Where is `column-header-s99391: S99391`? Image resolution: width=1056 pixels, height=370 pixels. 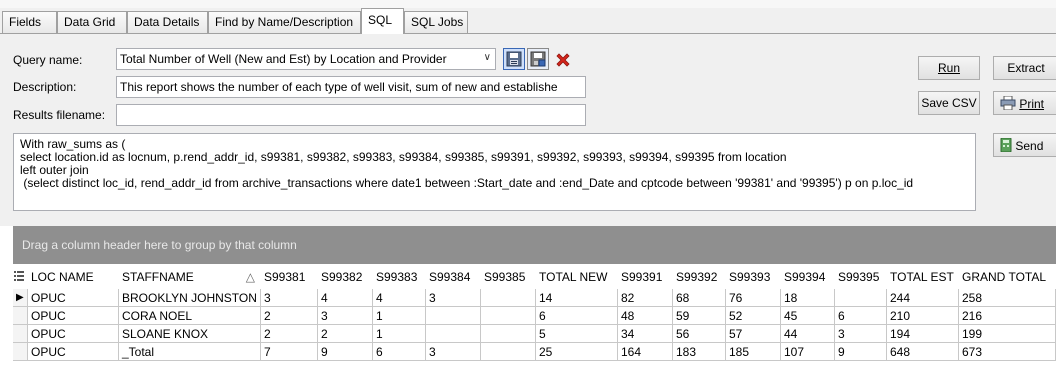 column-header-s99391: S99391 is located at coordinates (645, 277).